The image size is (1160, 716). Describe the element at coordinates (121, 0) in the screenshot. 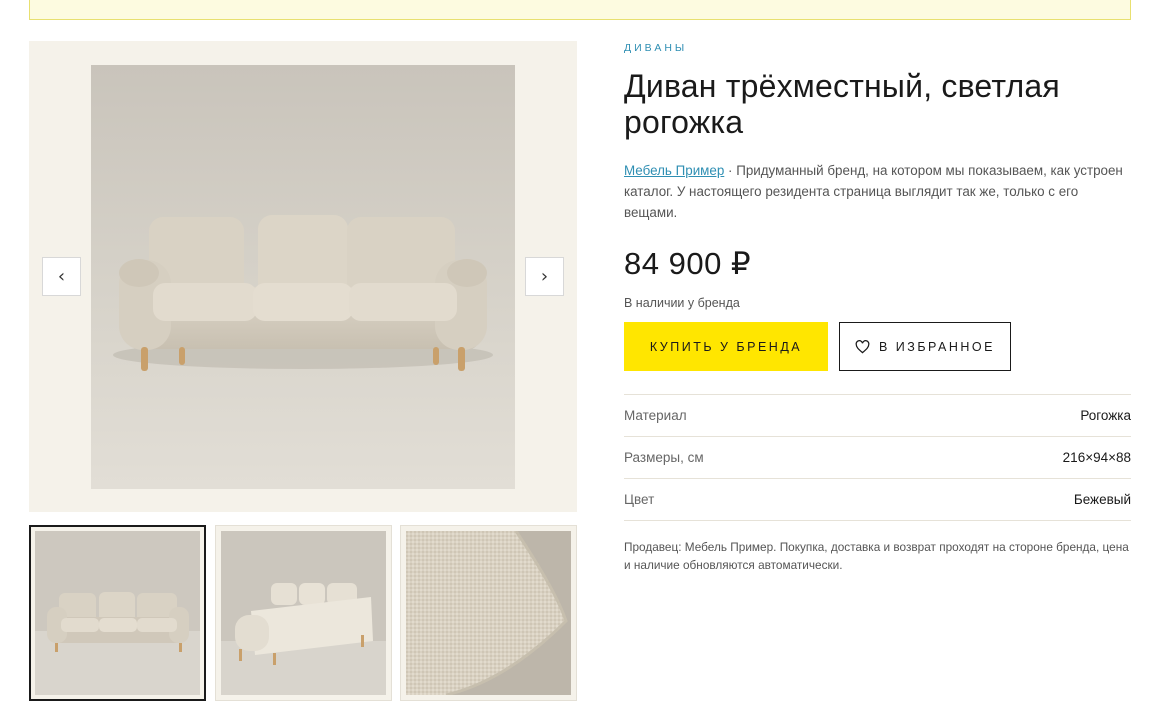

I see `notice-links` at that location.